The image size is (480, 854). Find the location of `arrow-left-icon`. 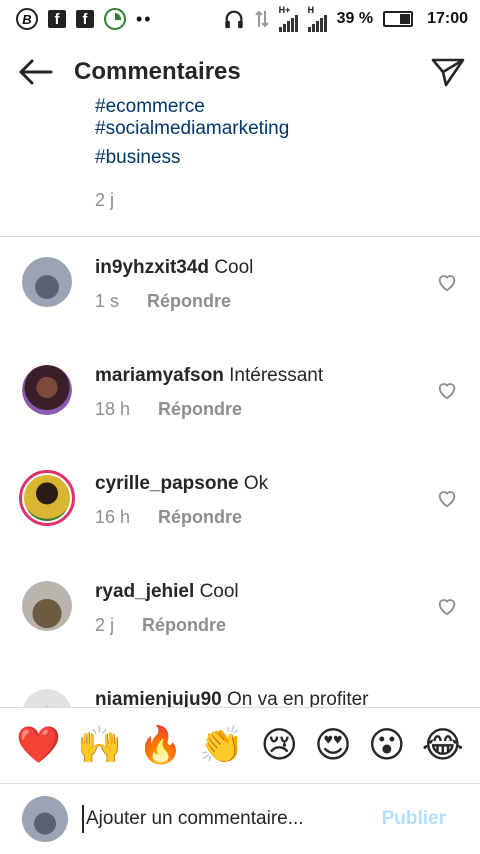

arrow-left-icon is located at coordinates (36, 72).